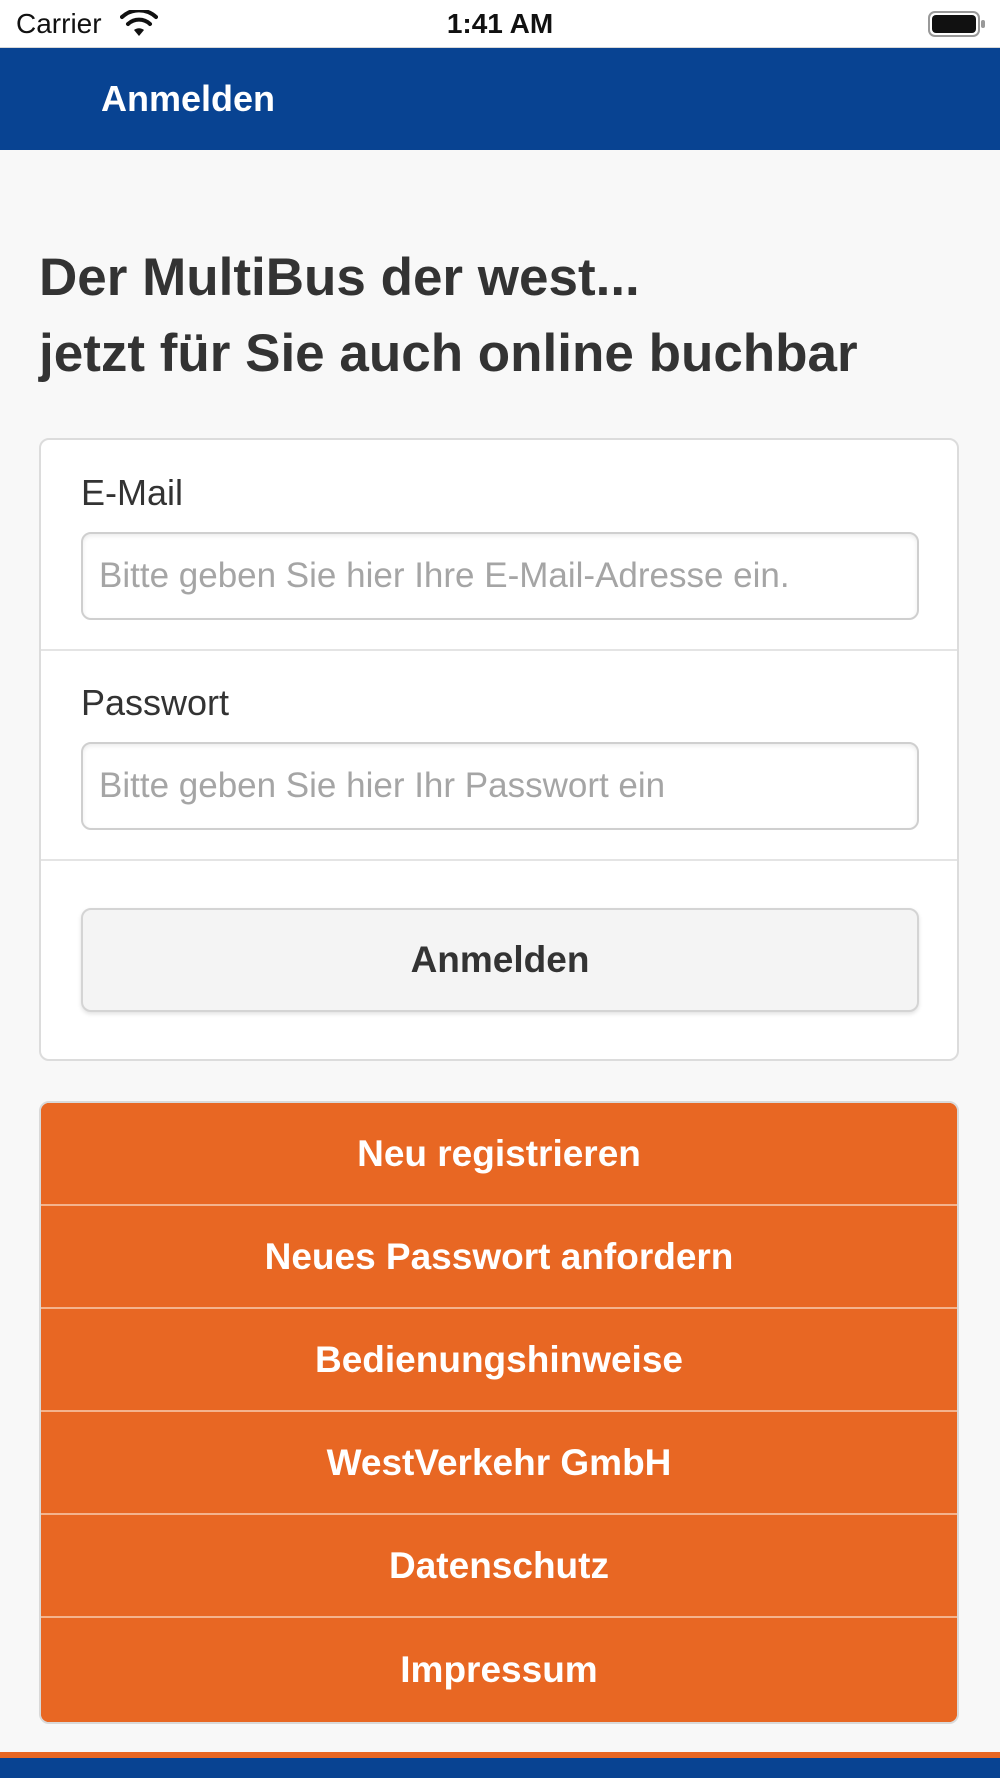  I want to click on password-field, so click(500, 786).